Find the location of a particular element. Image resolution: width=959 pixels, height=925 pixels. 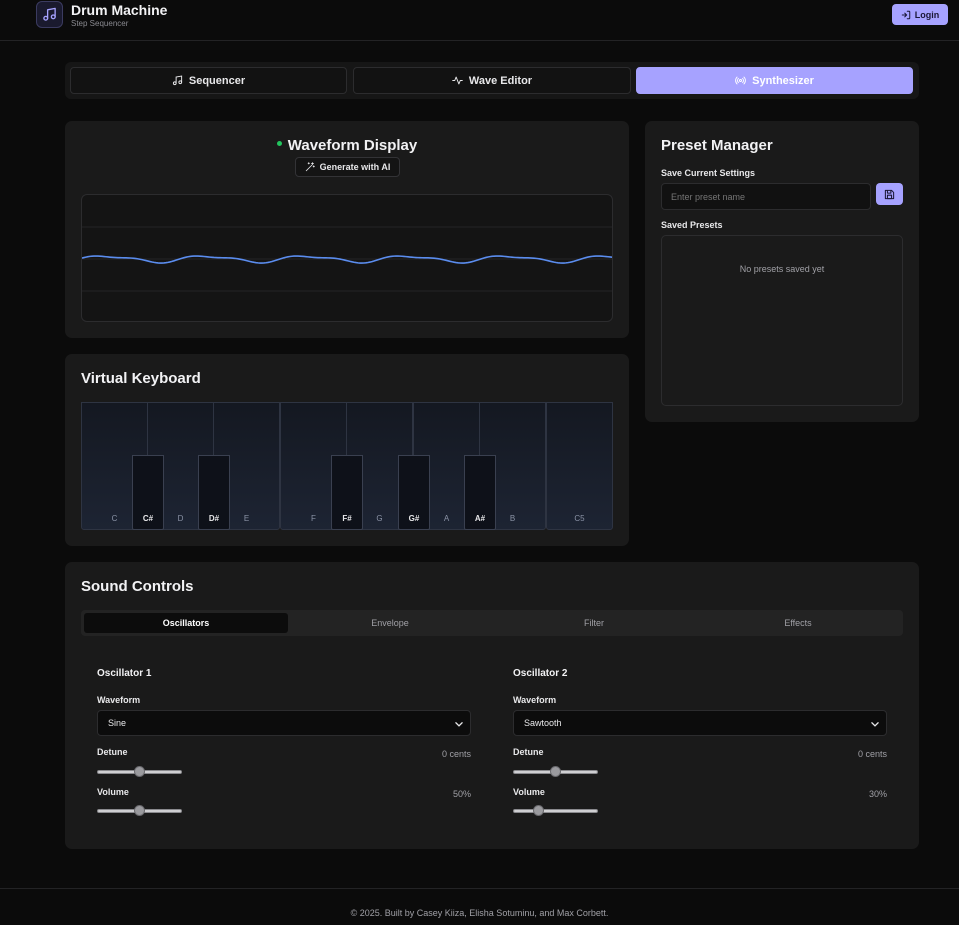

login-label: Login is located at coordinates (927, 14).